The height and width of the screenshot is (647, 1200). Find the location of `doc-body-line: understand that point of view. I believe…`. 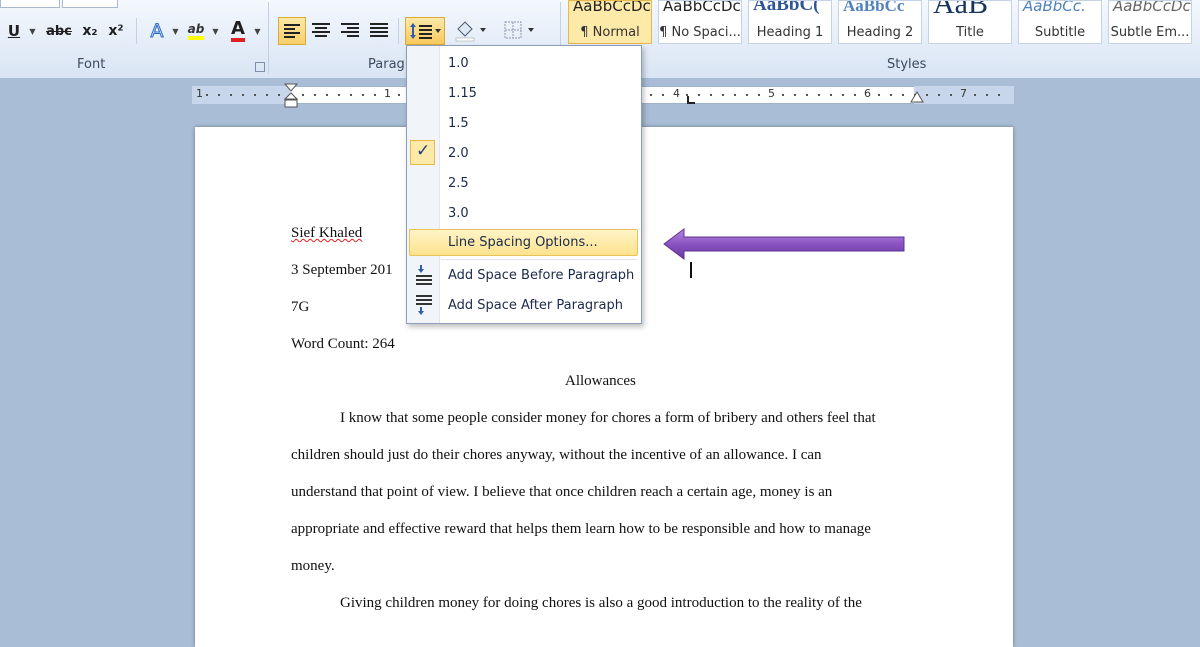

doc-body-line: understand that point of view. I believe… is located at coordinates (562, 492).